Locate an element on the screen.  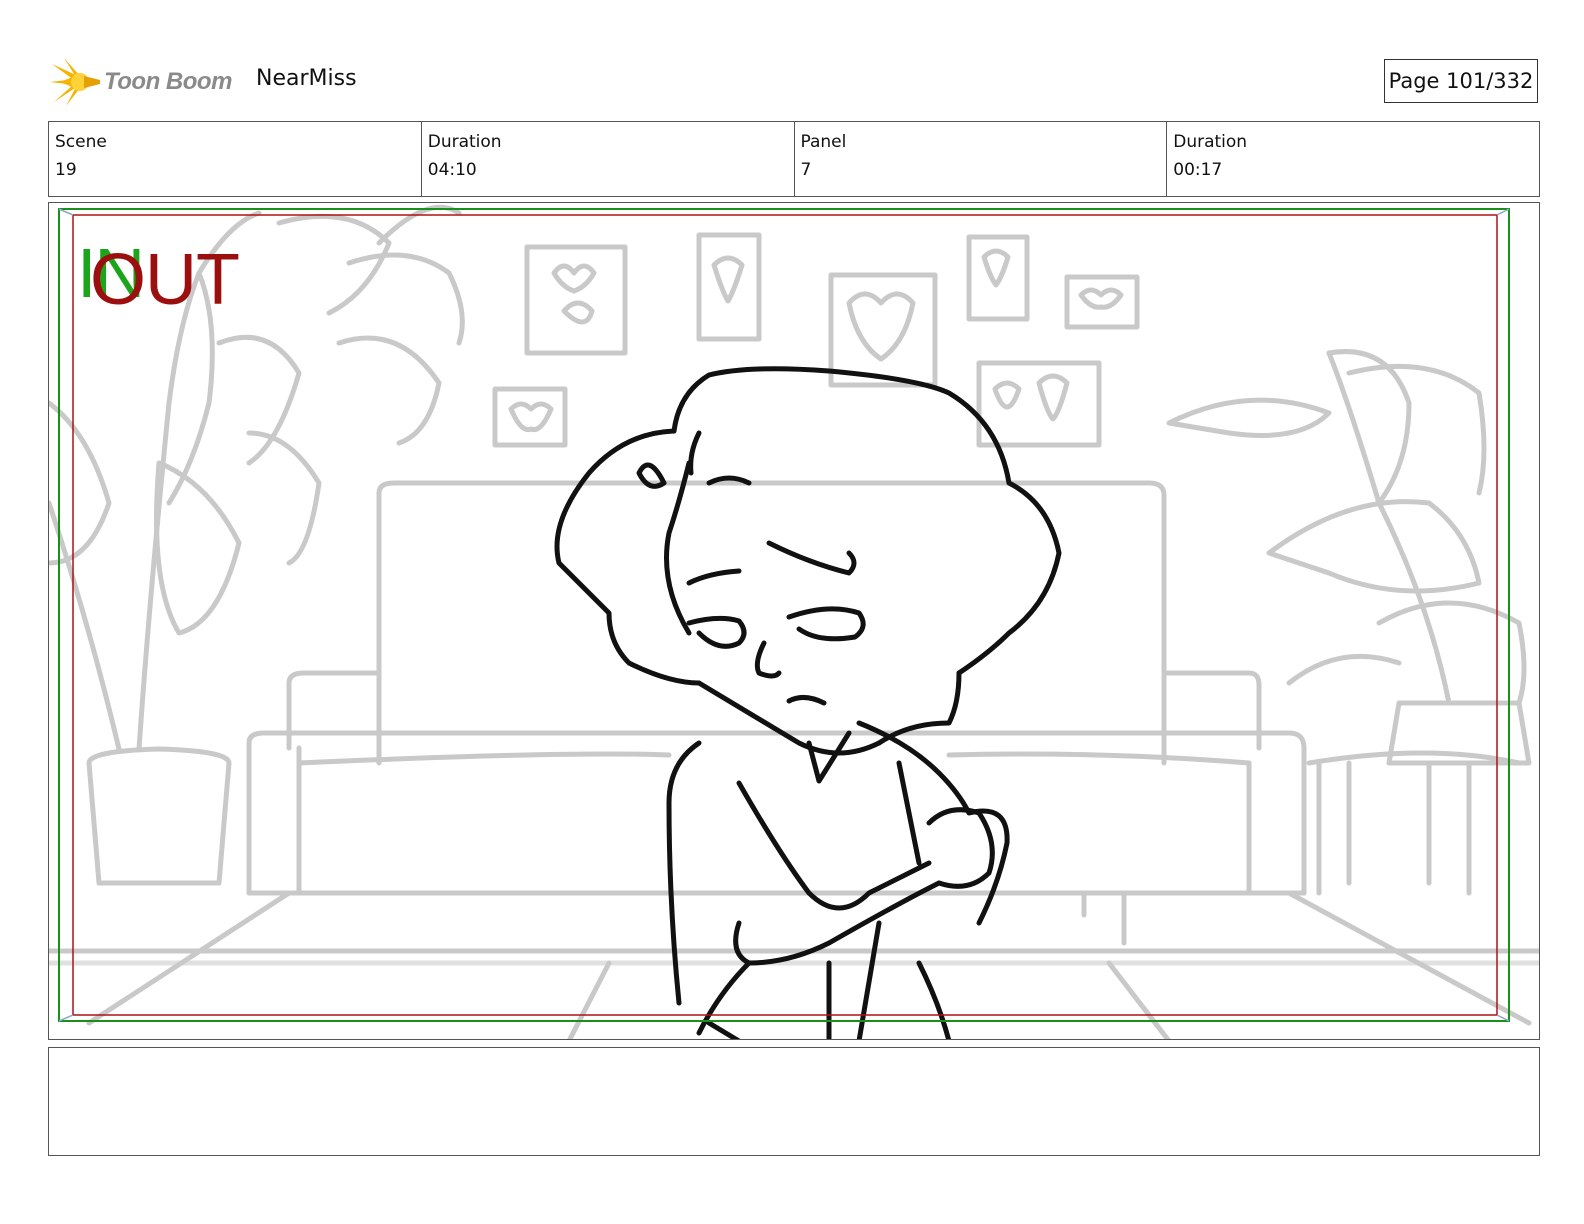
project-name: NearMiss is located at coordinates (306, 78).